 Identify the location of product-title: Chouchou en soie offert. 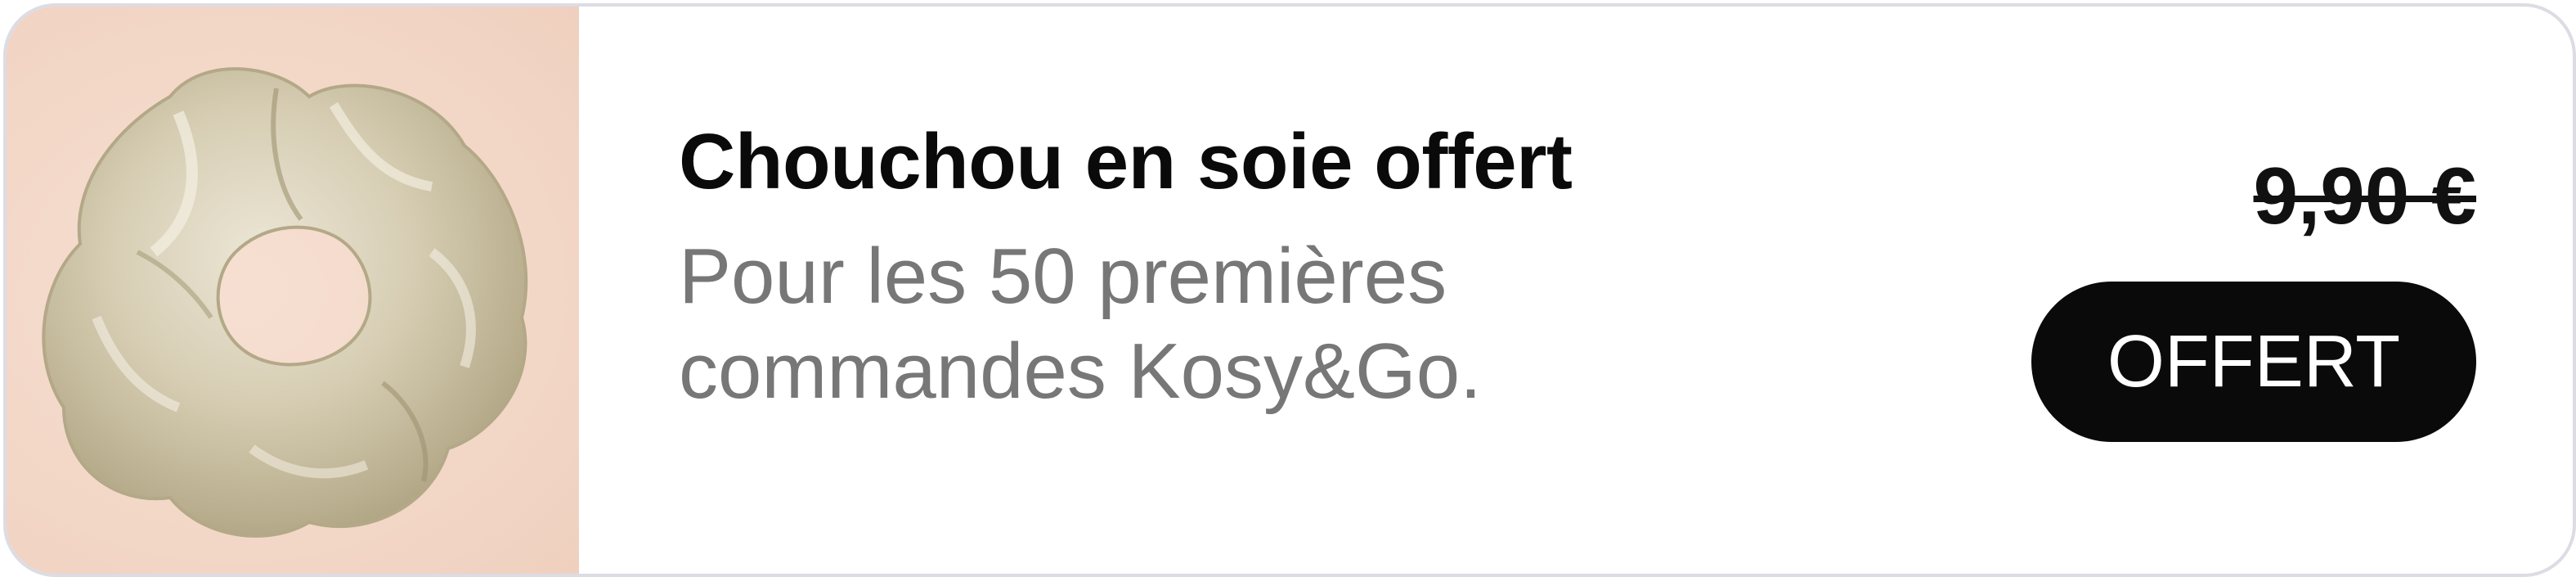
(1126, 161).